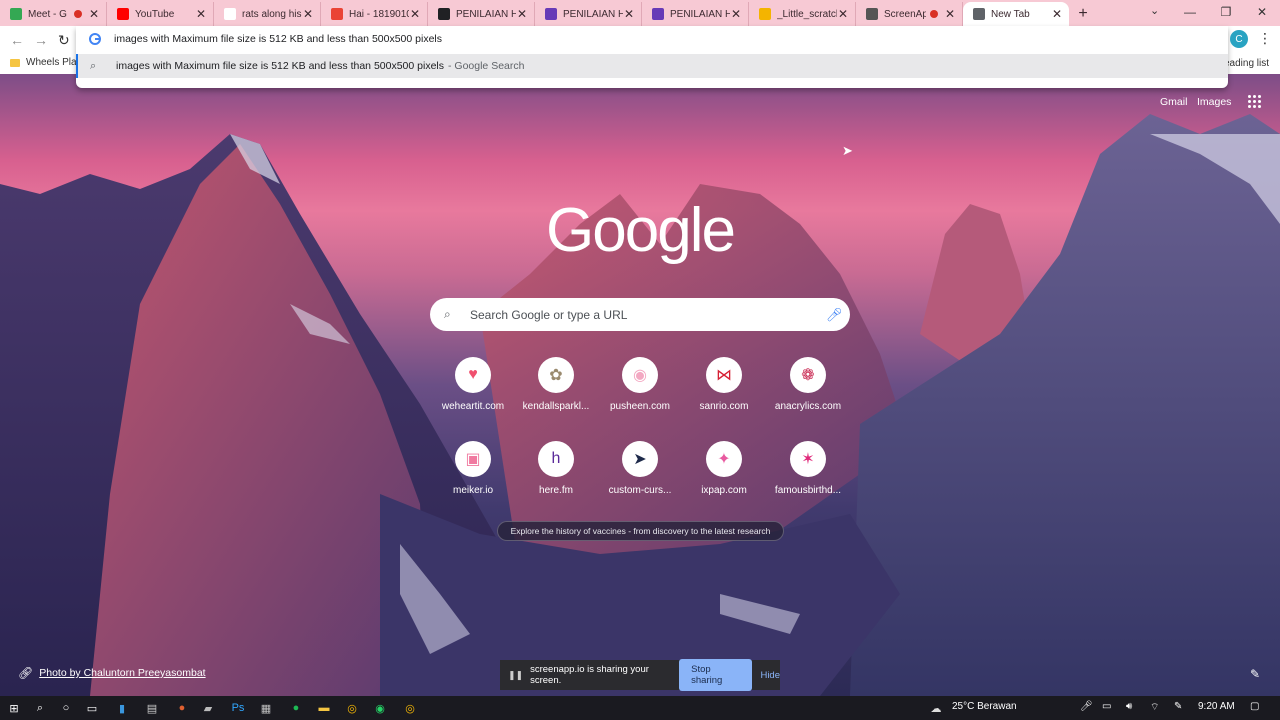 This screenshot has height=720, width=1280. I want to click on ixpap-icon: ✦, so click(724, 459).